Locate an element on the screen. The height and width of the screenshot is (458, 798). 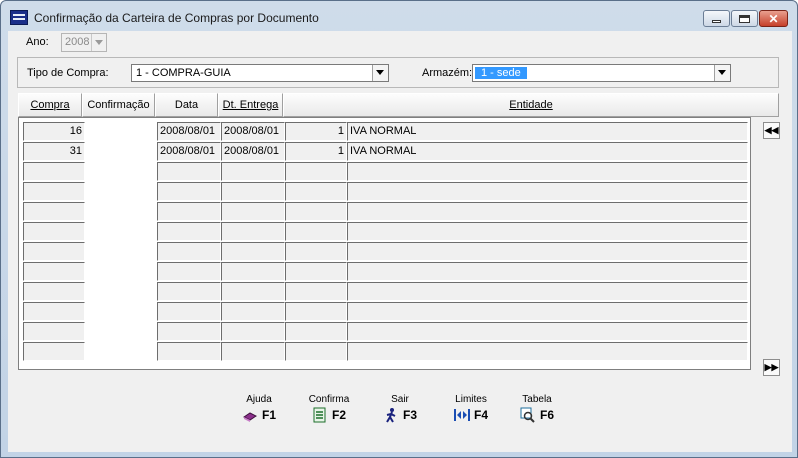
minimize-button is located at coordinates (716, 18).